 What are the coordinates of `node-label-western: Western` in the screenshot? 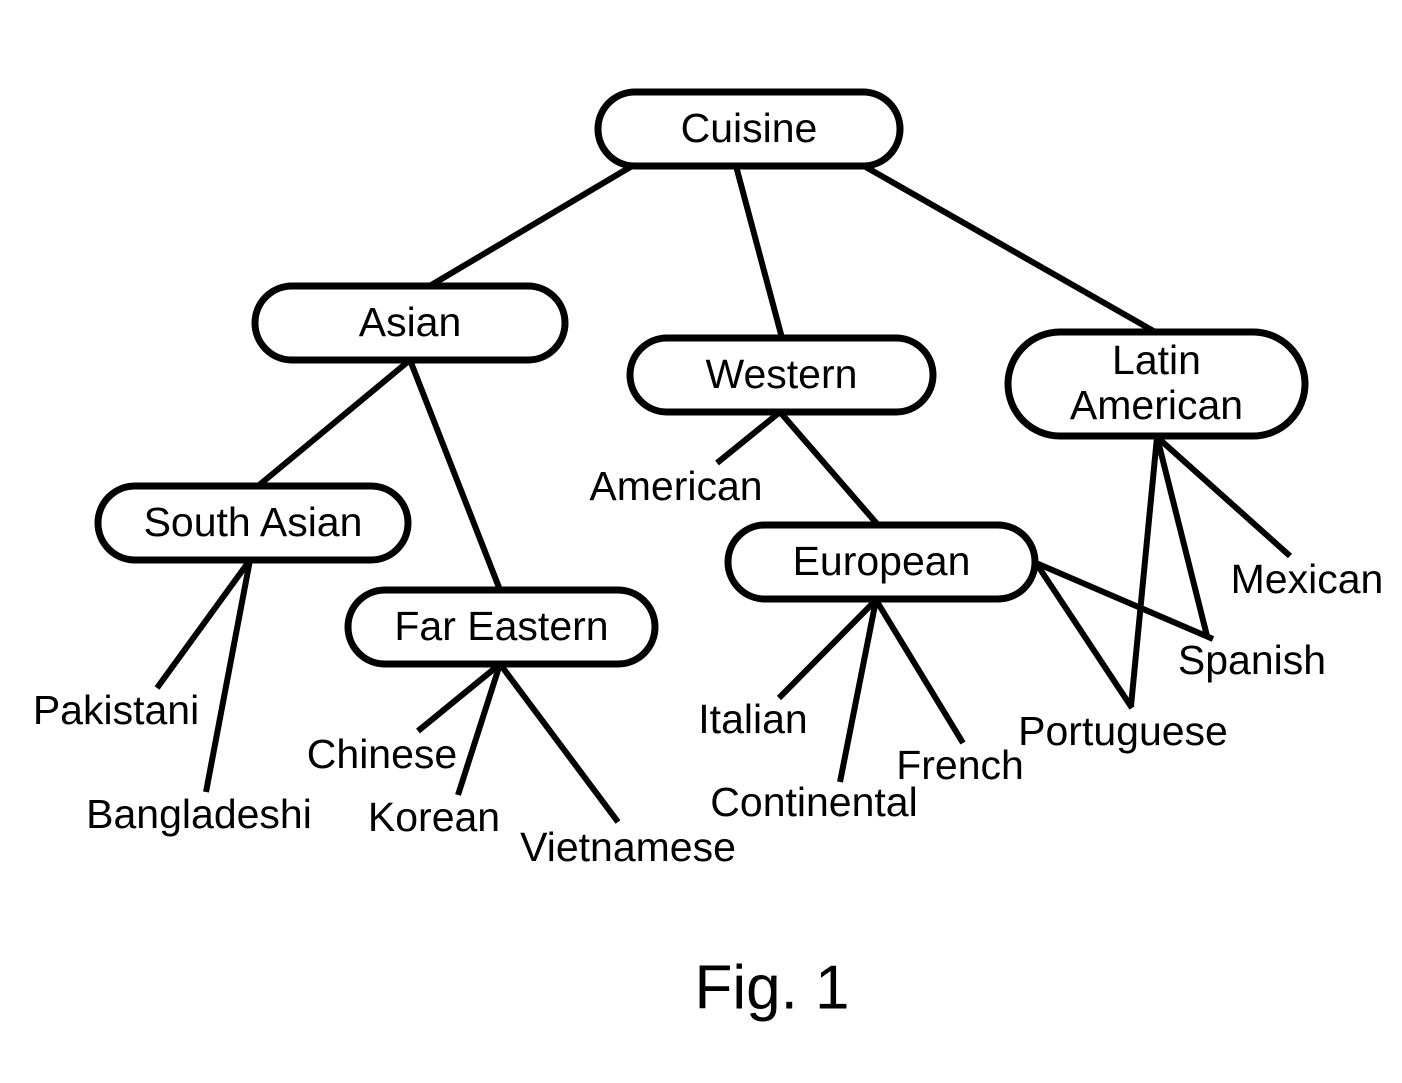 It's located at (782, 374).